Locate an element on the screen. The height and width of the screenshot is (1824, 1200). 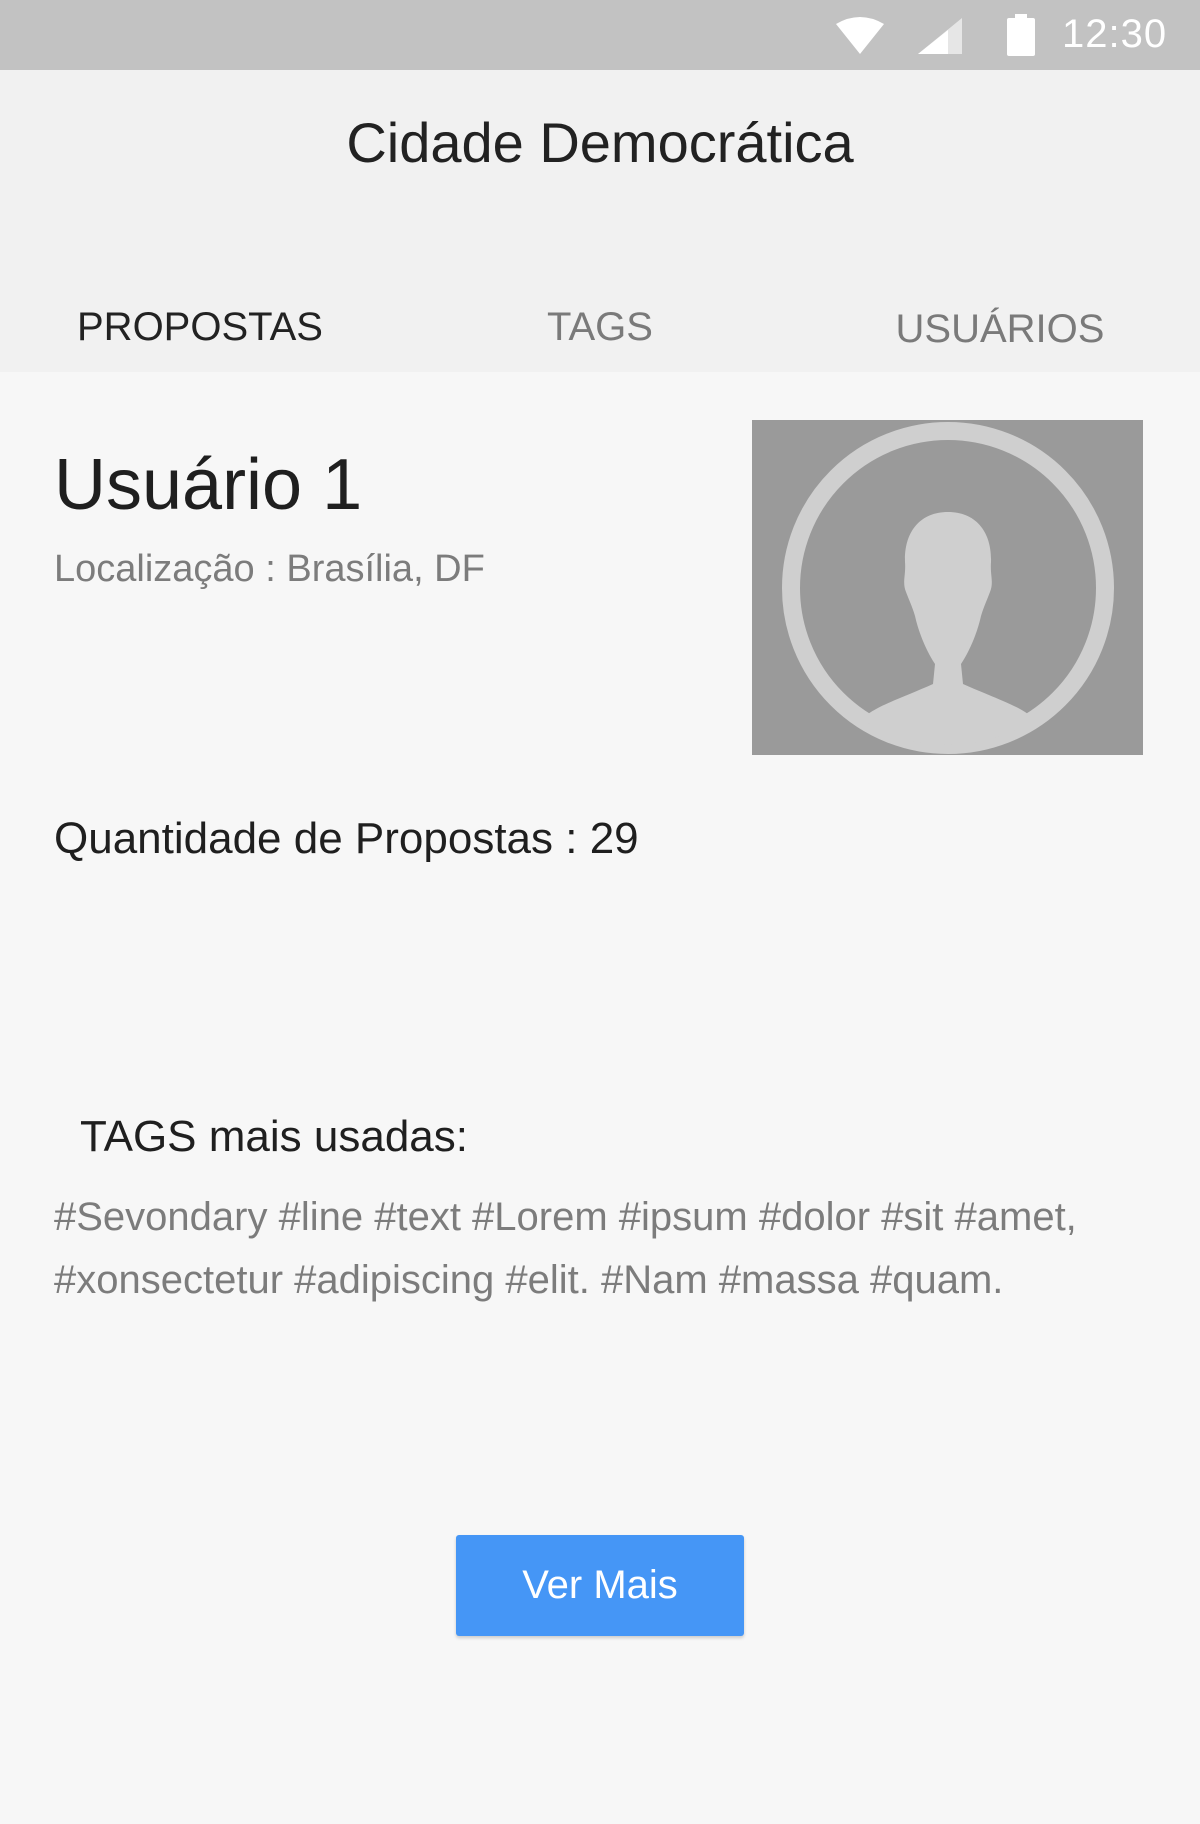
tab-tags: TAGS is located at coordinates (600, 327).